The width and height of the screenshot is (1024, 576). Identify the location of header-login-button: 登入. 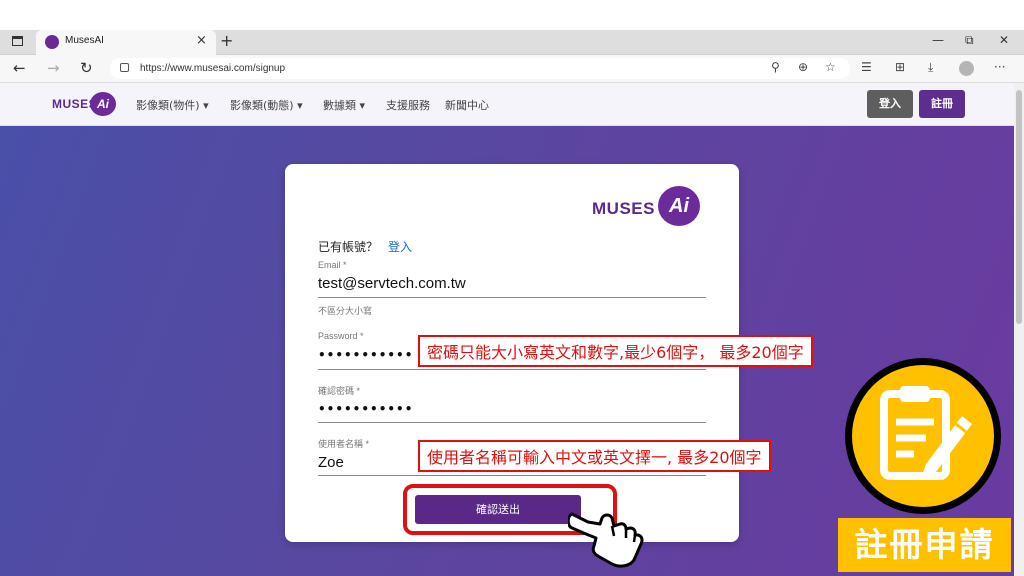
(890, 104).